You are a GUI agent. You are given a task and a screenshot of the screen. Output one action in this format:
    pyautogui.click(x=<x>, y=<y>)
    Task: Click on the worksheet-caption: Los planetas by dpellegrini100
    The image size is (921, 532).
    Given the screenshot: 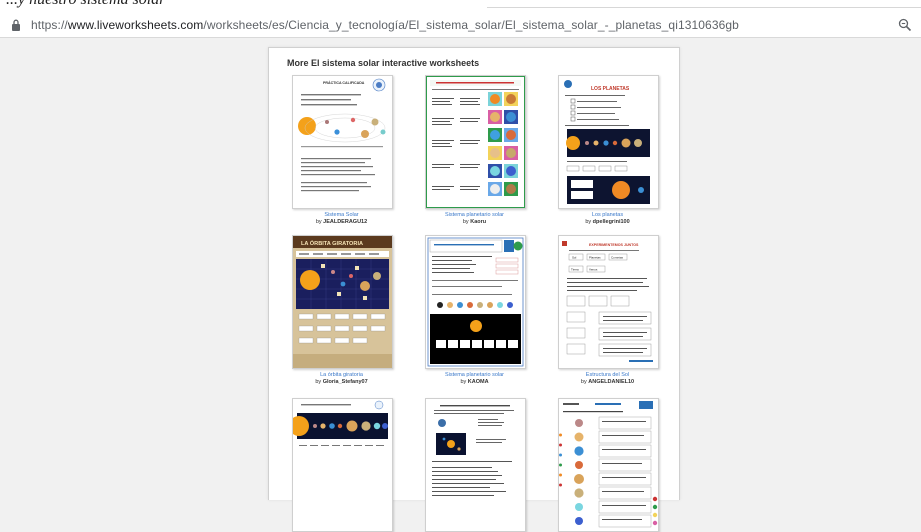 What is the action you would take?
    pyautogui.click(x=607, y=219)
    